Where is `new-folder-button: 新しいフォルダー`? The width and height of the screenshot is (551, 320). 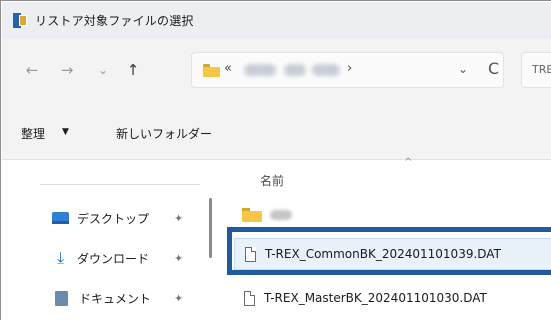
new-folder-button: 新しいフォルダー is located at coordinates (164, 133).